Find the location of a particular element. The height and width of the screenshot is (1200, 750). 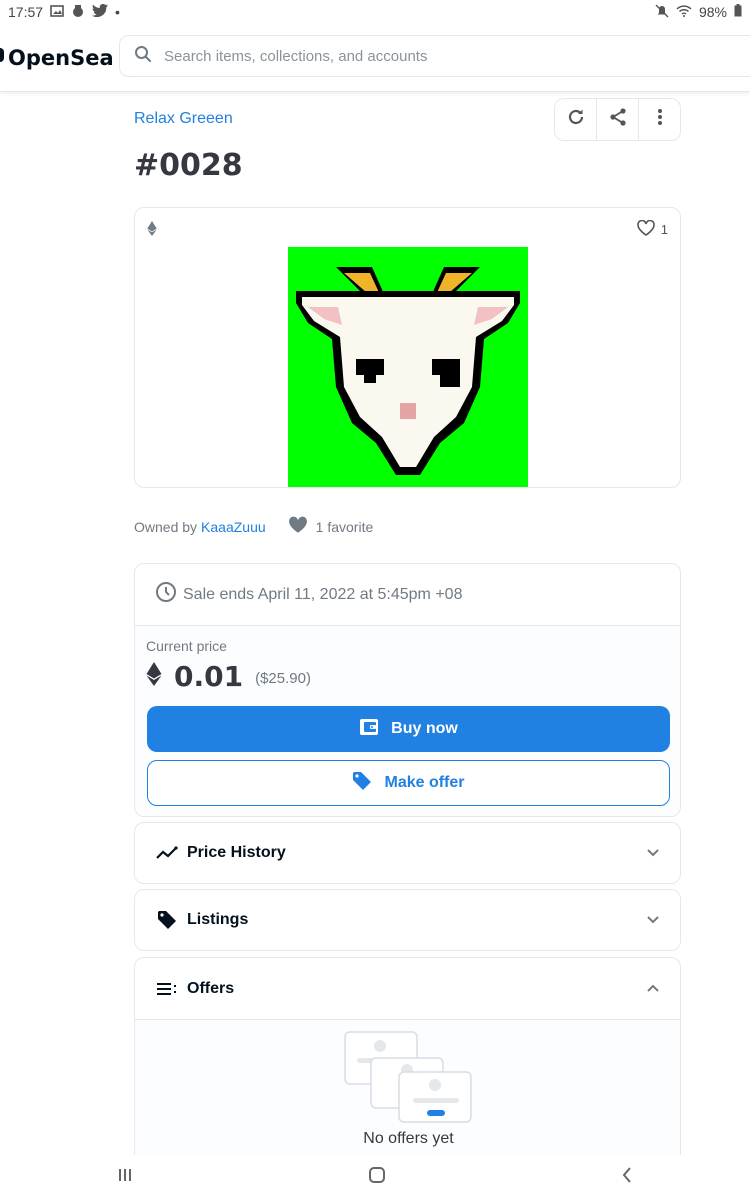

price-history-panel: Price History is located at coordinates (407, 853).